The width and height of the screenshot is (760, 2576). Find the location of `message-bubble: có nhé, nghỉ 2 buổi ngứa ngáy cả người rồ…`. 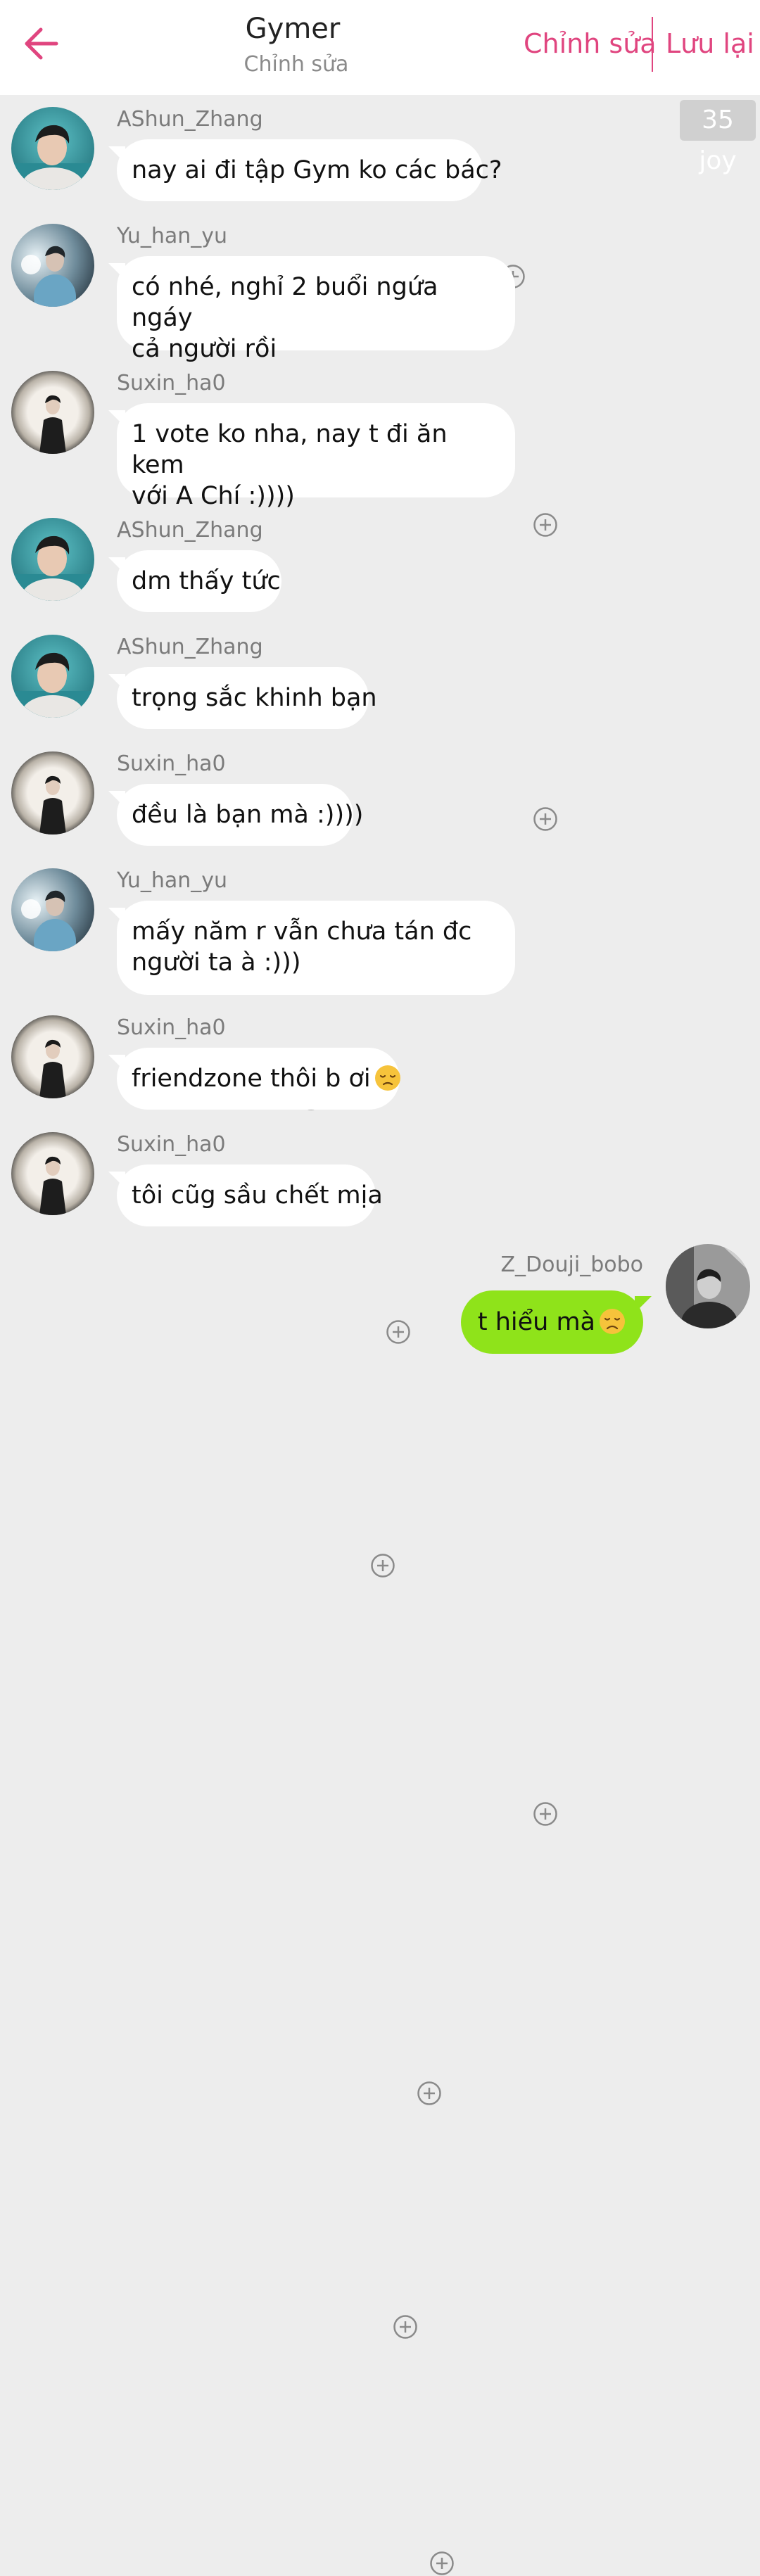

message-bubble: có nhé, nghỉ 2 buổi ngứa ngáy cả người rồ… is located at coordinates (316, 309).